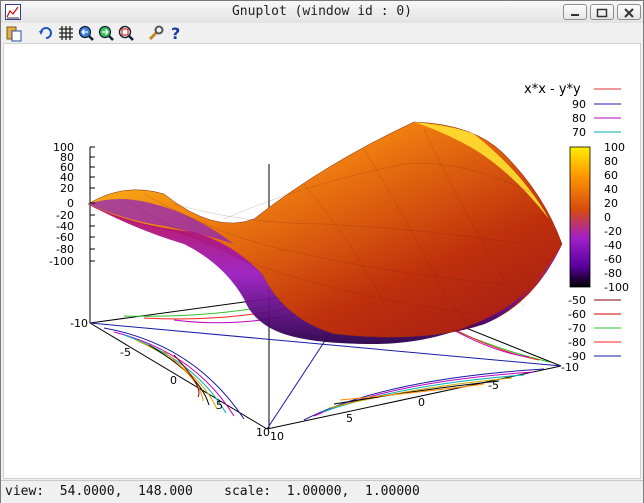  I want to click on options-icon, so click(156, 33).